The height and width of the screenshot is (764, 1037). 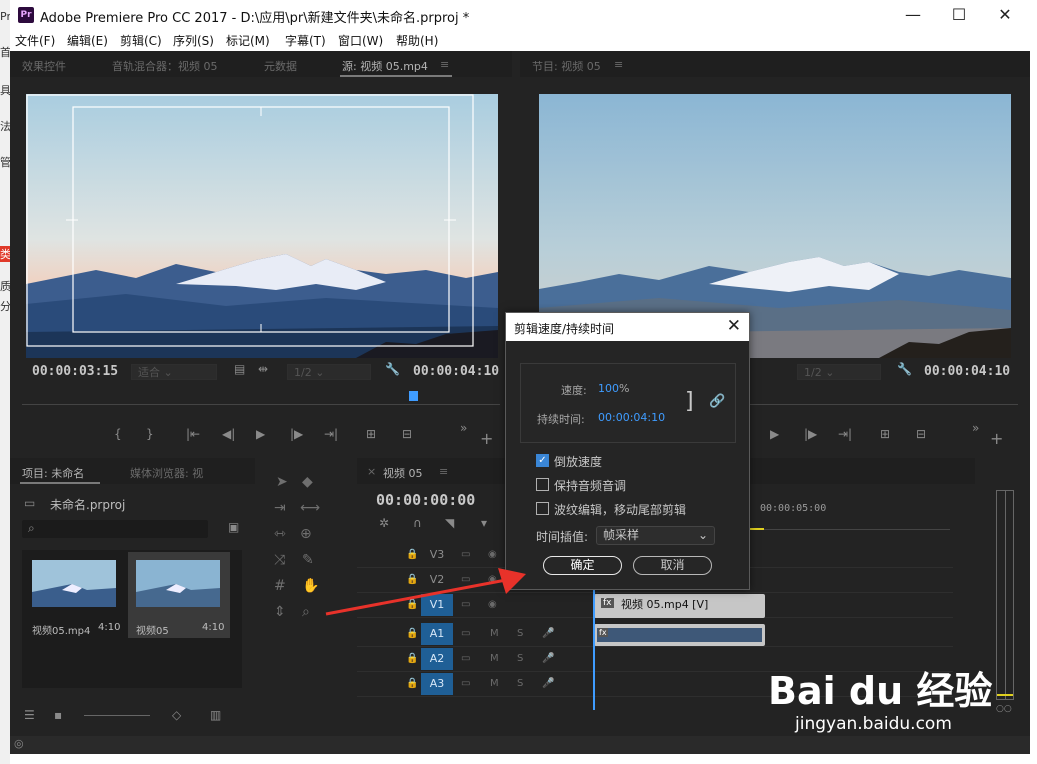 I want to click on step-back-icon: ◀|, so click(x=228, y=434).